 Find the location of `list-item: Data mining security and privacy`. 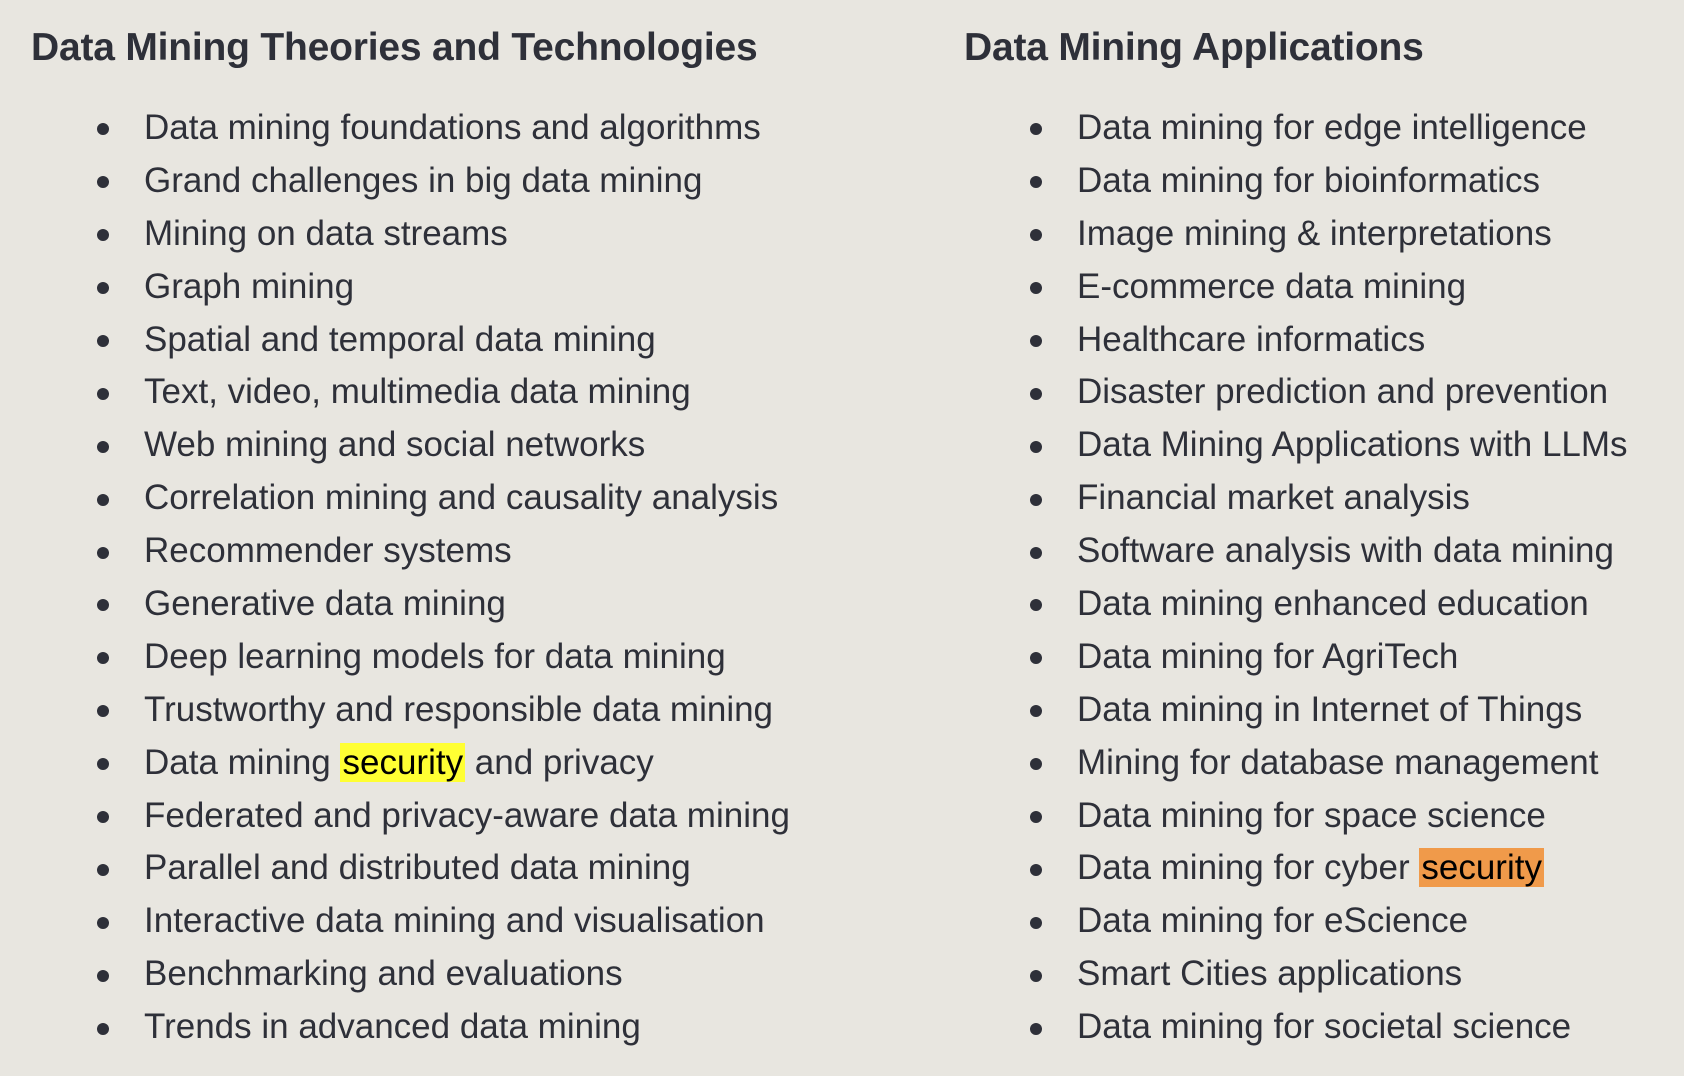

list-item: Data mining security and privacy is located at coordinates (461, 763).